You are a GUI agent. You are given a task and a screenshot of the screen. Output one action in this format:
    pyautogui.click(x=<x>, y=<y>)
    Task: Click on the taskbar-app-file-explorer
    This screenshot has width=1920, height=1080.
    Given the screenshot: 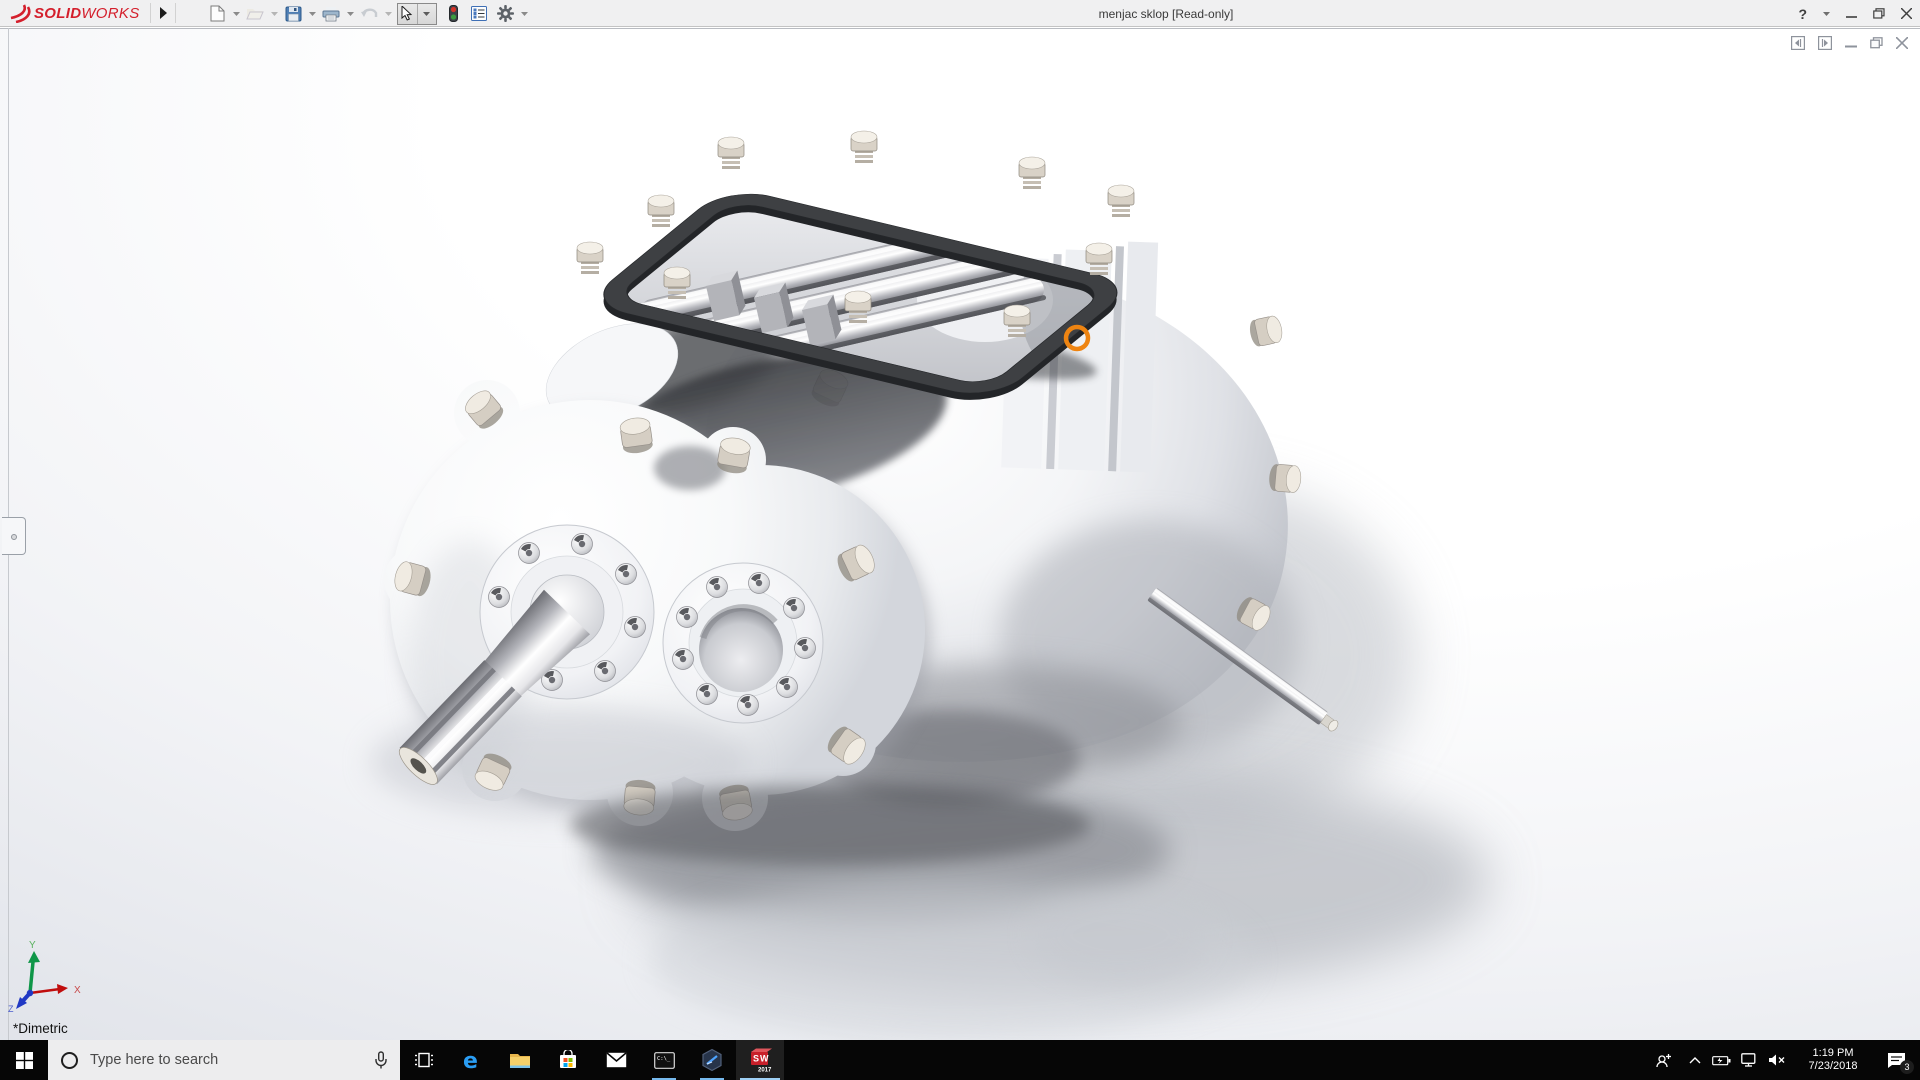 What is the action you would take?
    pyautogui.click(x=520, y=1060)
    